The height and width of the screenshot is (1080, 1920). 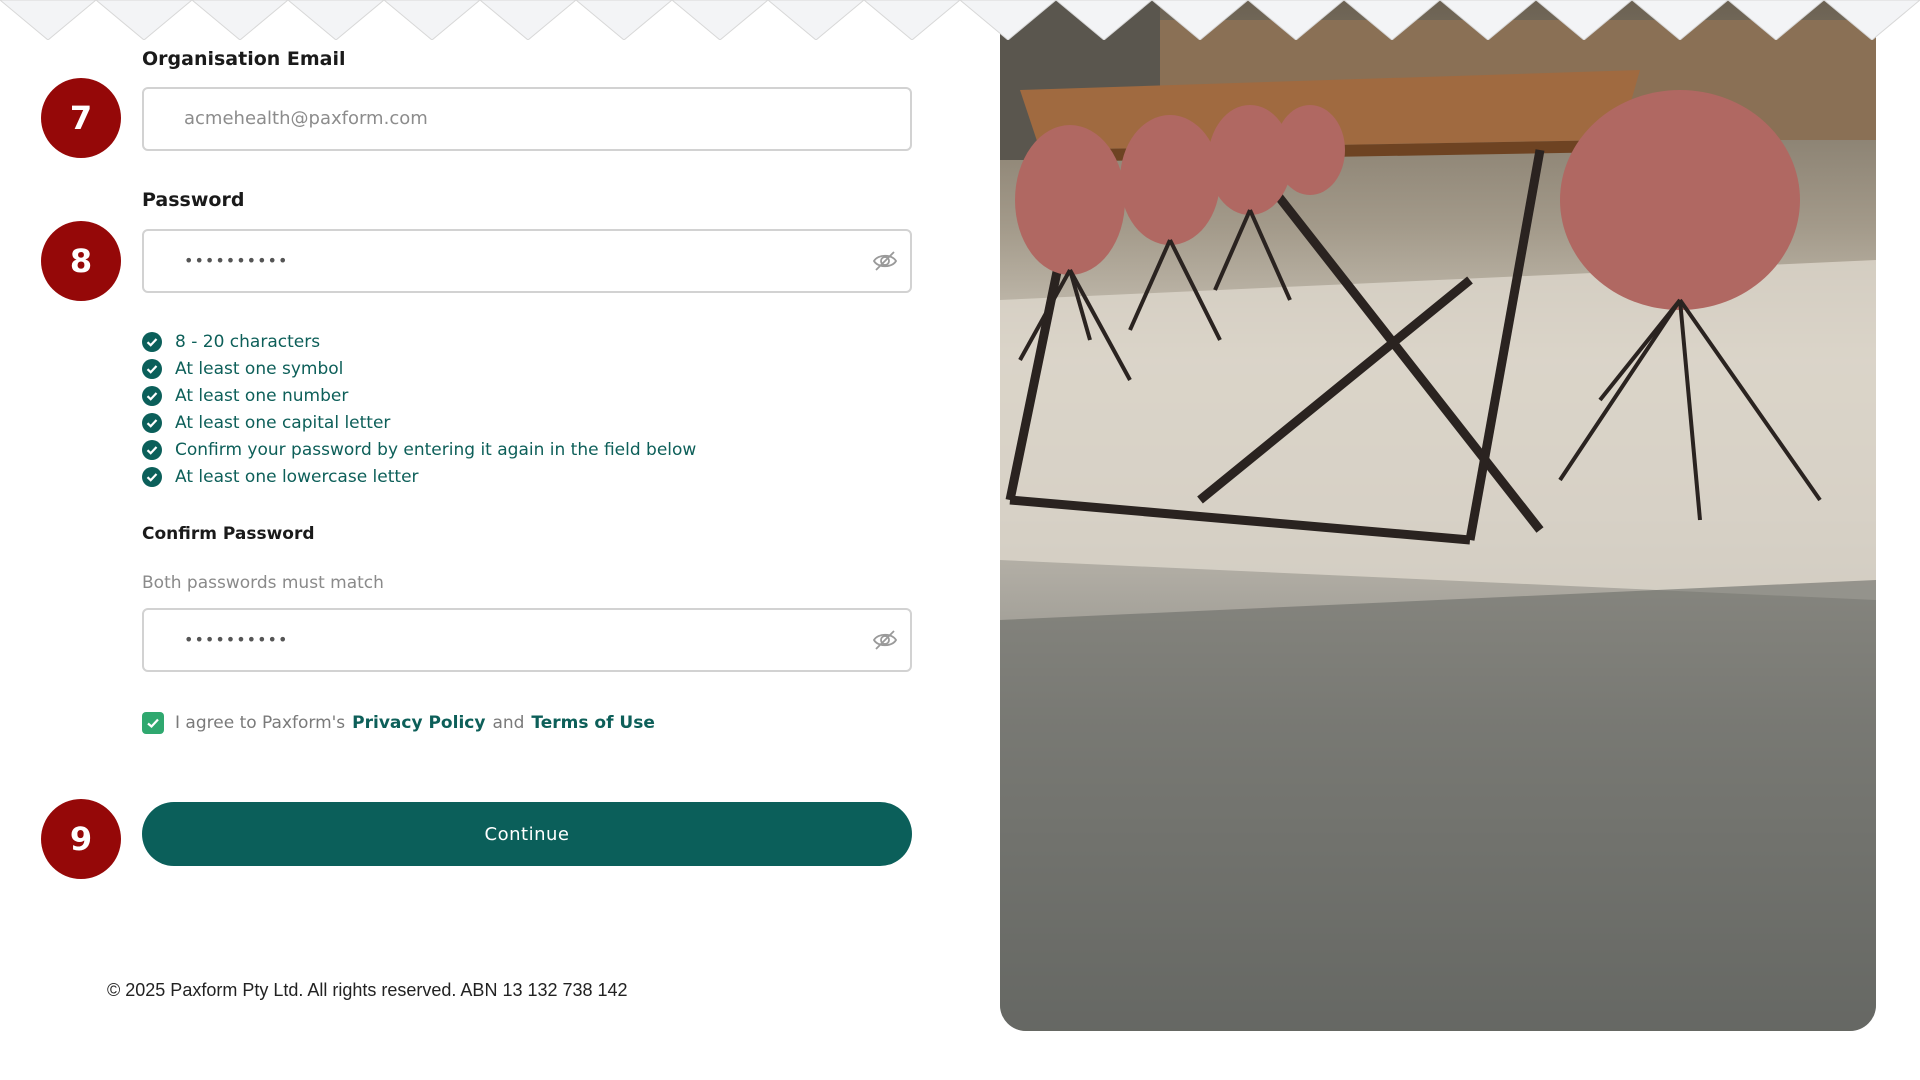 What do you see at coordinates (419, 368) in the screenshot?
I see `requirement-item: At least one symbol` at bounding box center [419, 368].